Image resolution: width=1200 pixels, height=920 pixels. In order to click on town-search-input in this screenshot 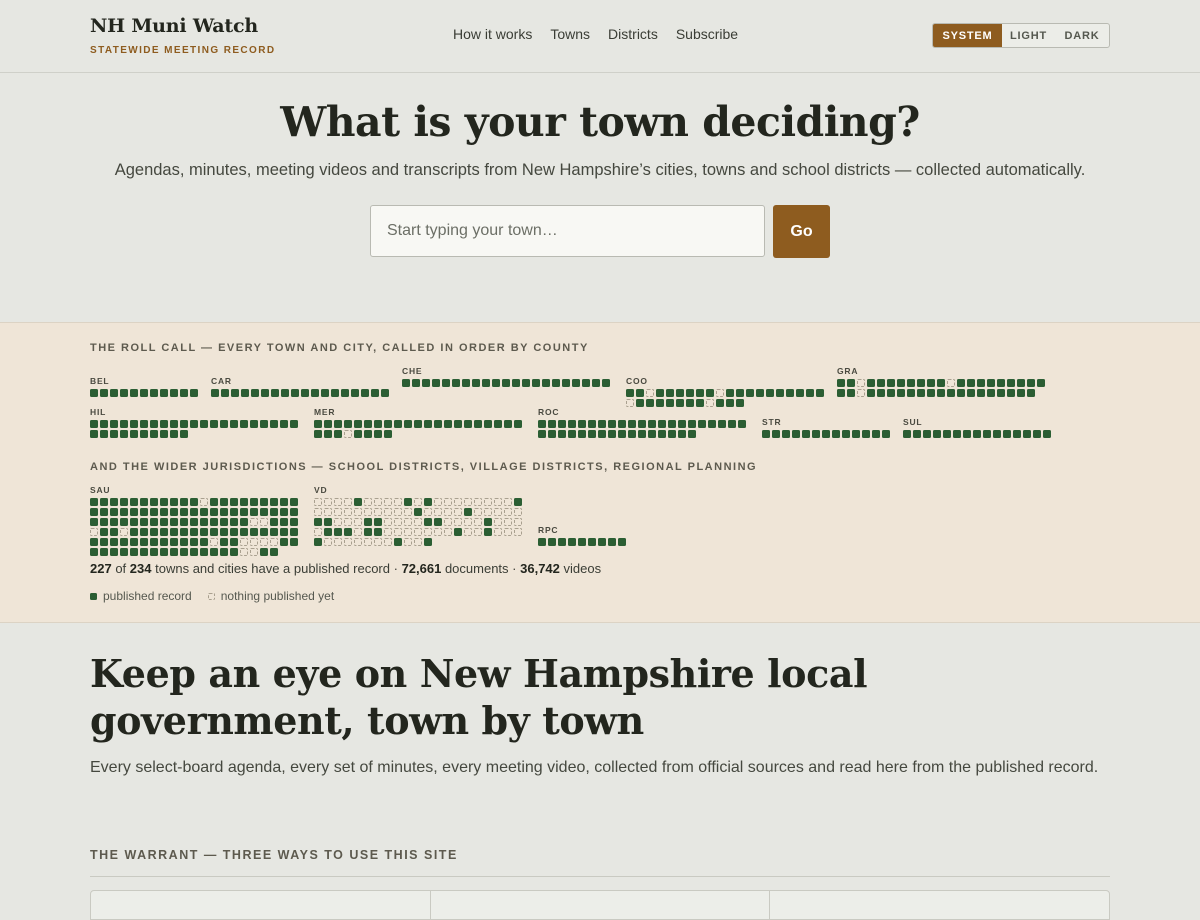, I will do `click(567, 231)`.